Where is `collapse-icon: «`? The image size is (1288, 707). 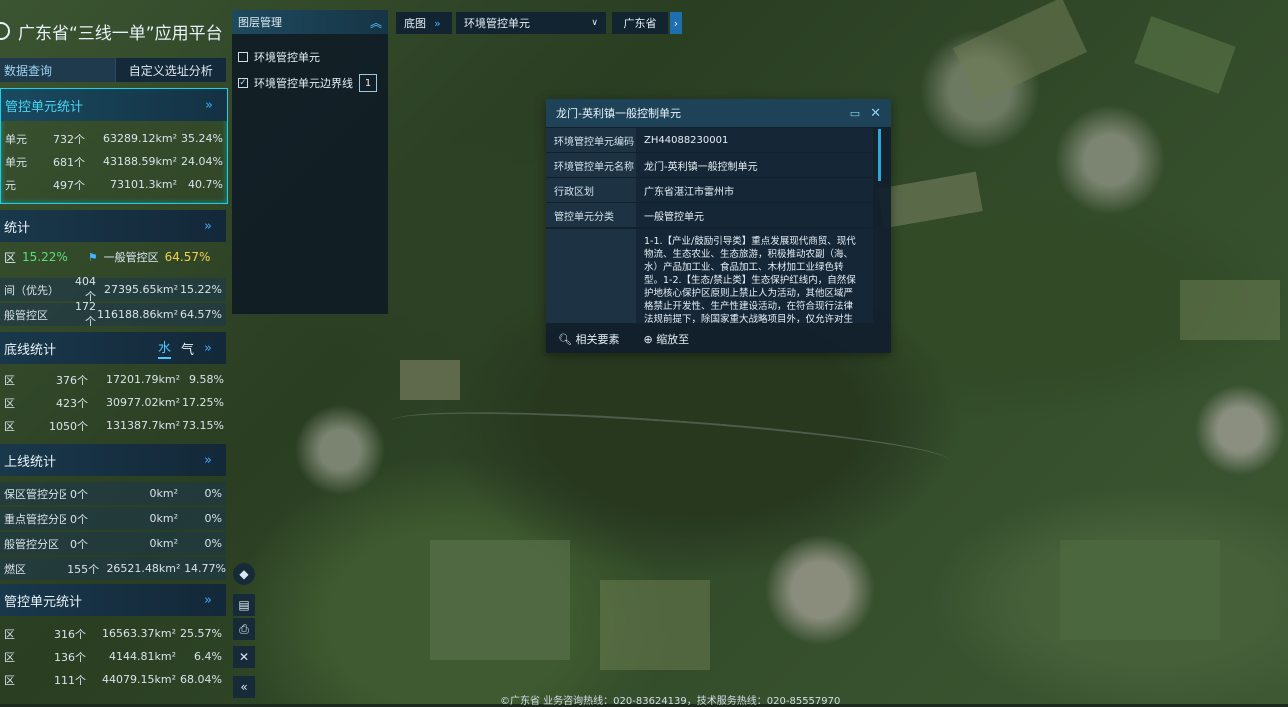
collapse-icon: « is located at coordinates (244, 687).